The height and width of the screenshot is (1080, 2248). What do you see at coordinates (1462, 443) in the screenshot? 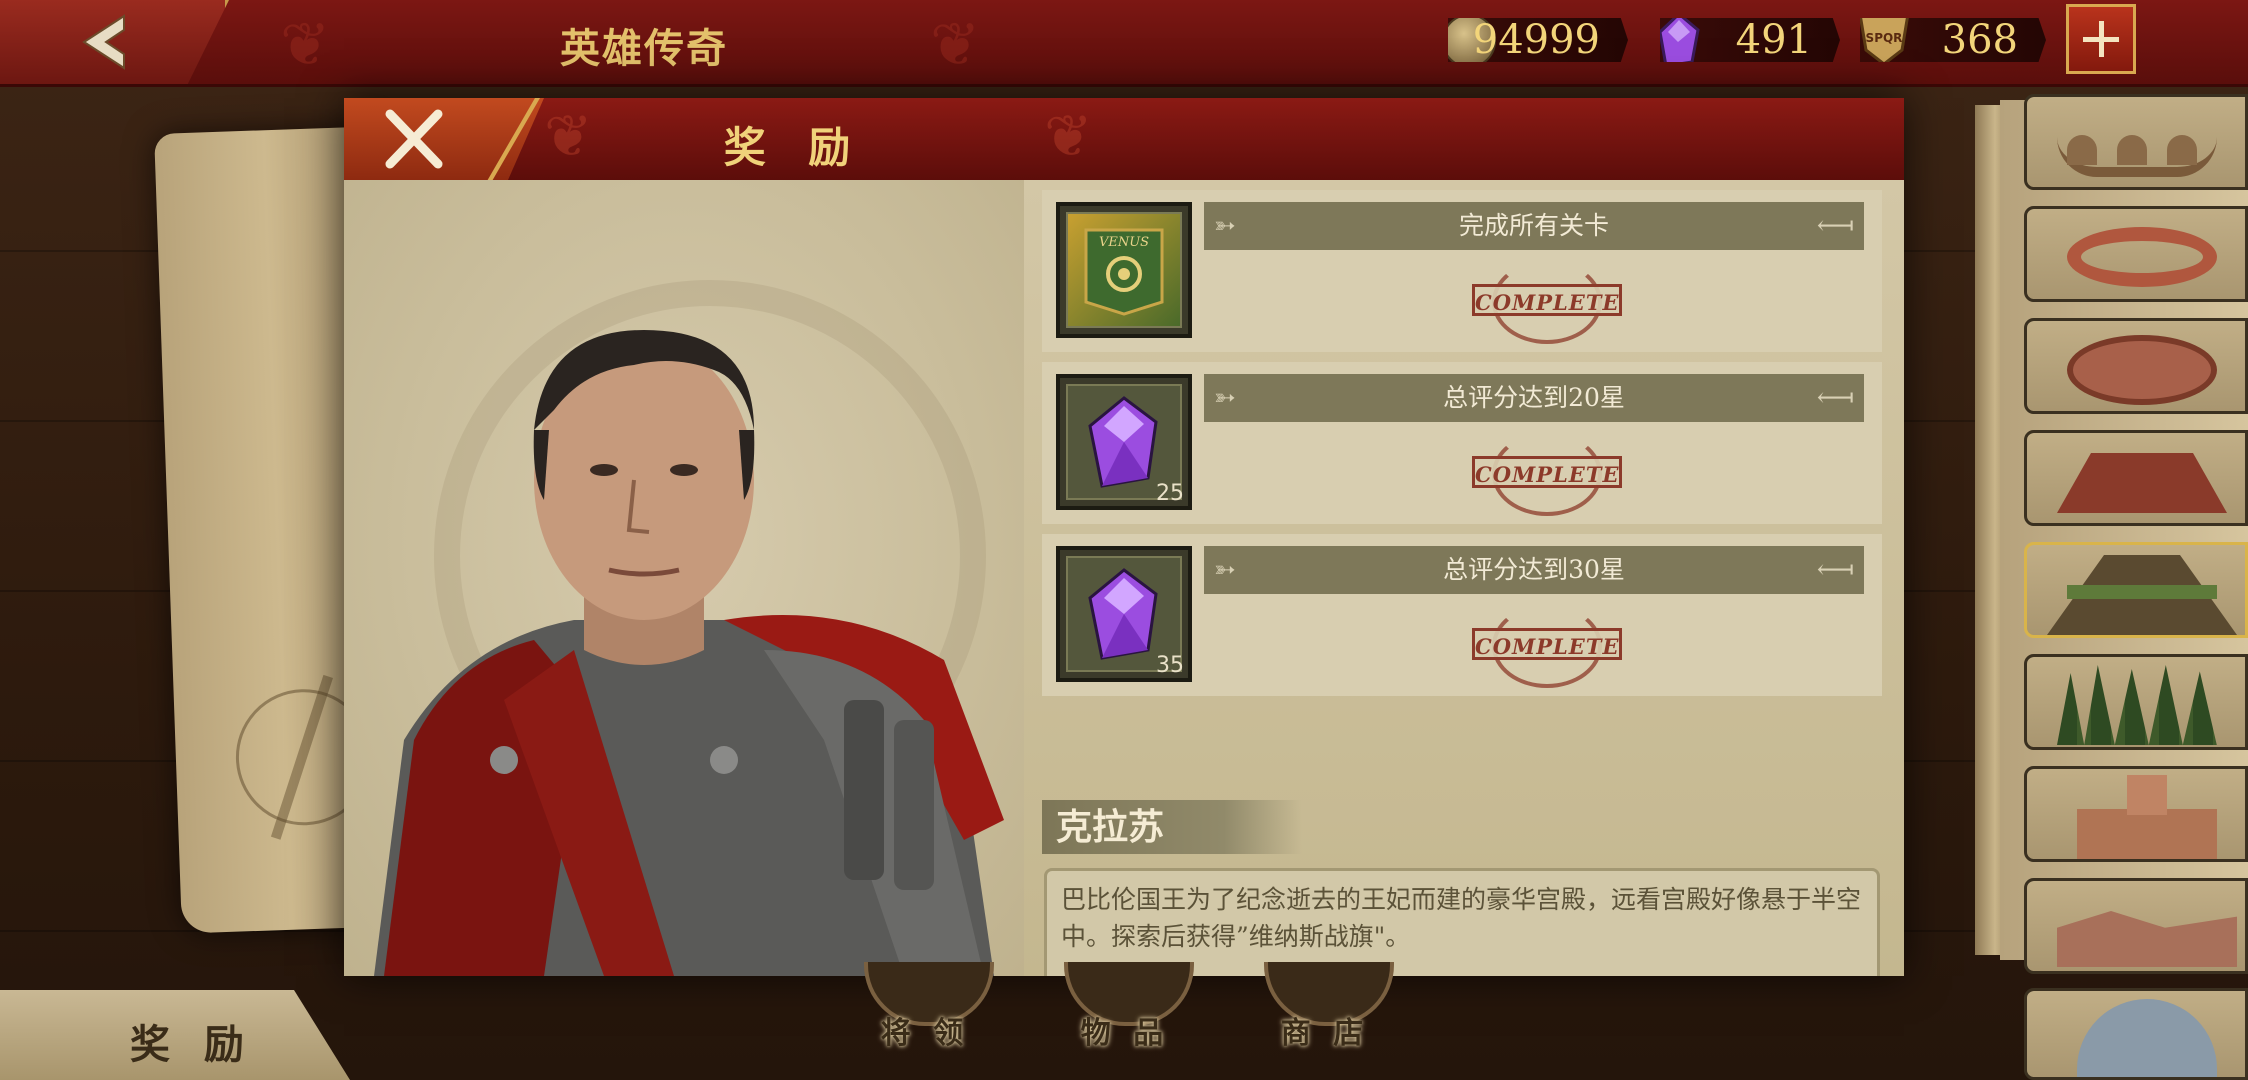
I see `reward-row: 25 ➳ 总评分达到20星 ⟻ COMPLETE` at bounding box center [1462, 443].